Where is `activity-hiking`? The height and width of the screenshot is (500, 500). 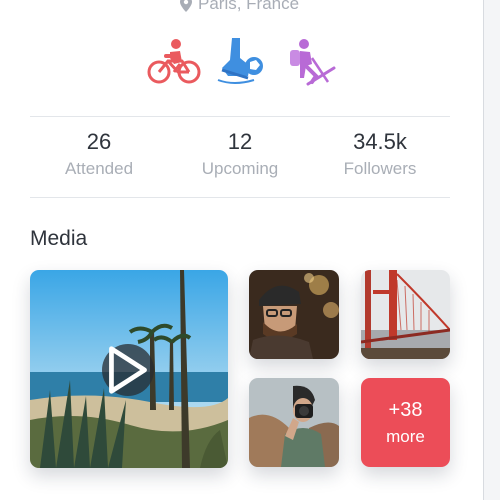 activity-hiking is located at coordinates (310, 62).